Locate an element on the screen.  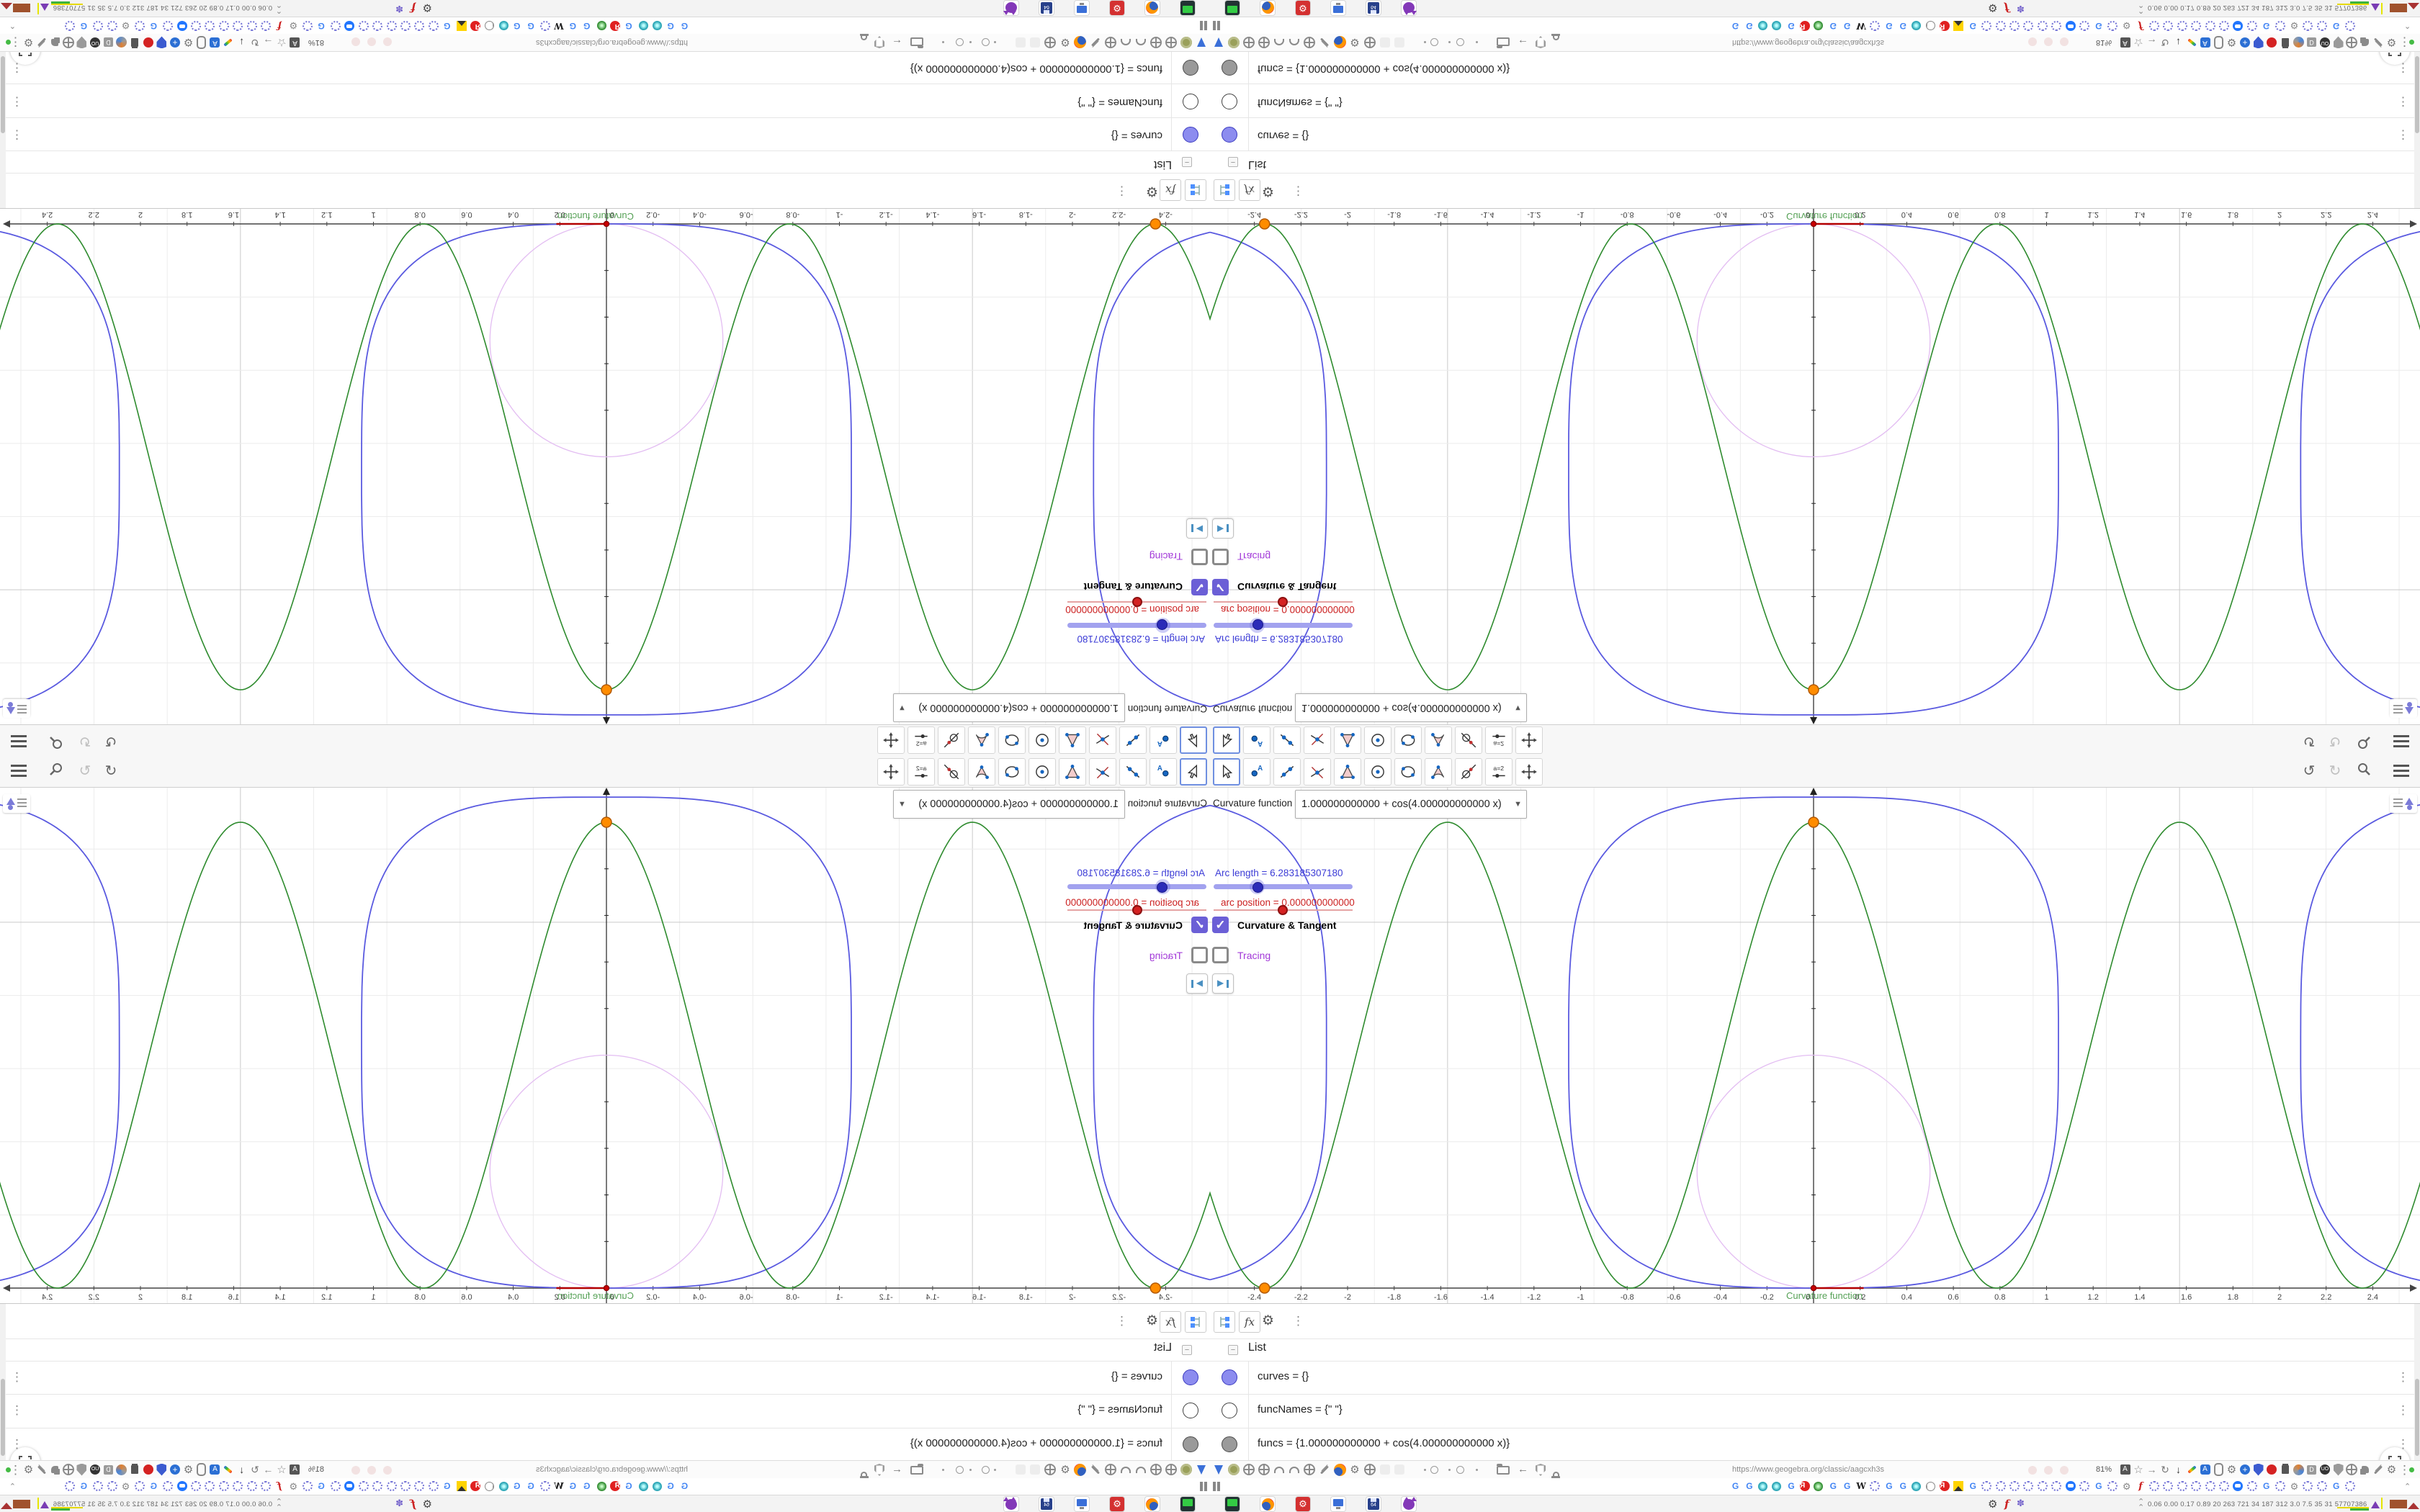
plus-blue-icon: + is located at coordinates (2245, 42).